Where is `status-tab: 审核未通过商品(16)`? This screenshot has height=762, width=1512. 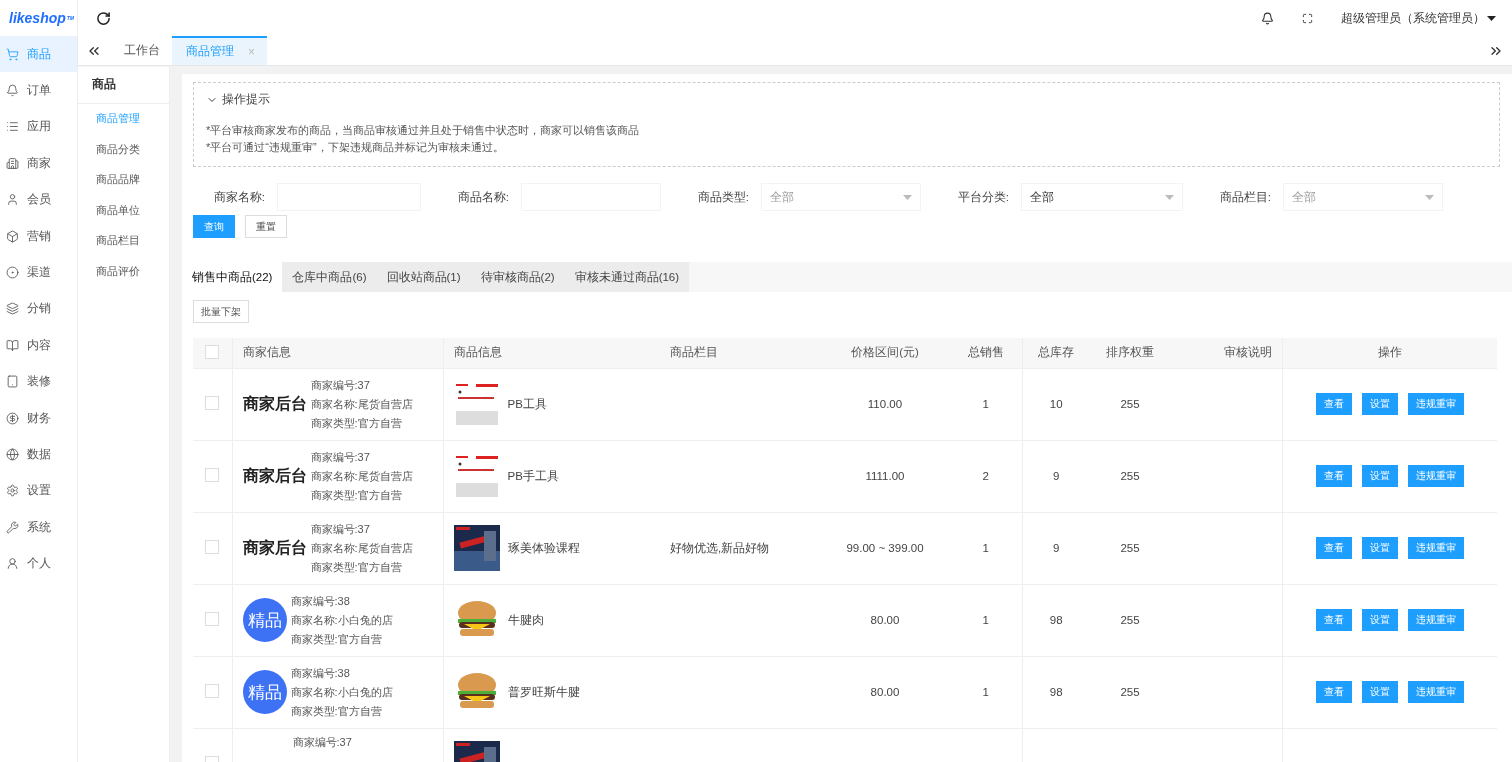
status-tab: 审核未通过商品(16) is located at coordinates (627, 277).